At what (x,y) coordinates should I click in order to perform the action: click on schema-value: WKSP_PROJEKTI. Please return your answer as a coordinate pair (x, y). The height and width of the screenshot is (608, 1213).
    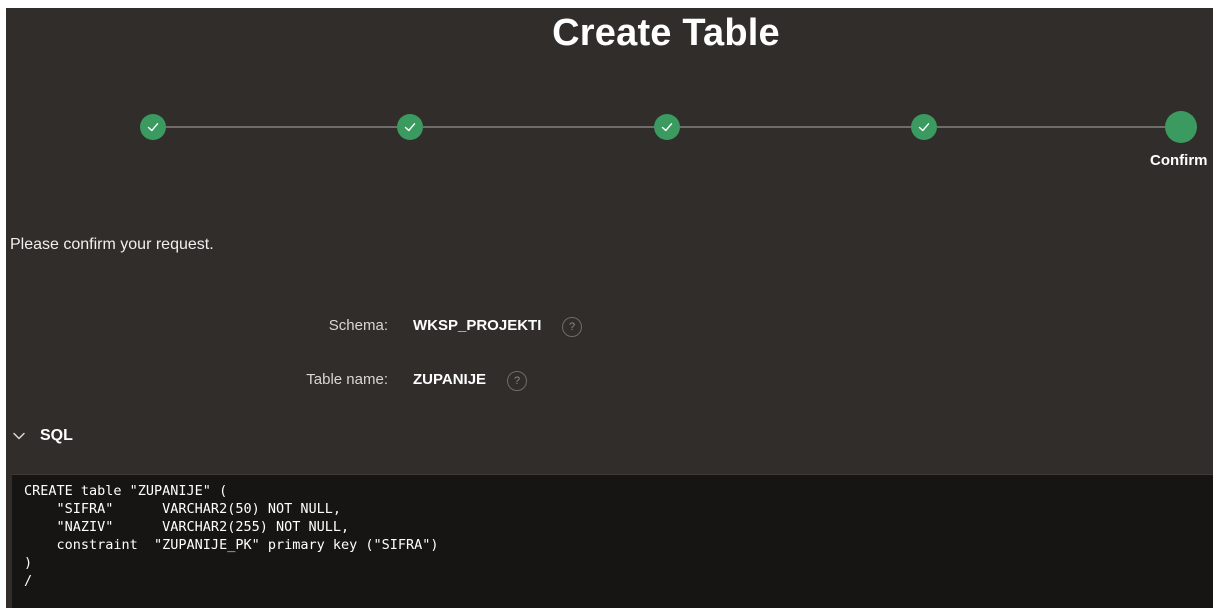
    Looking at the image, I should click on (477, 325).